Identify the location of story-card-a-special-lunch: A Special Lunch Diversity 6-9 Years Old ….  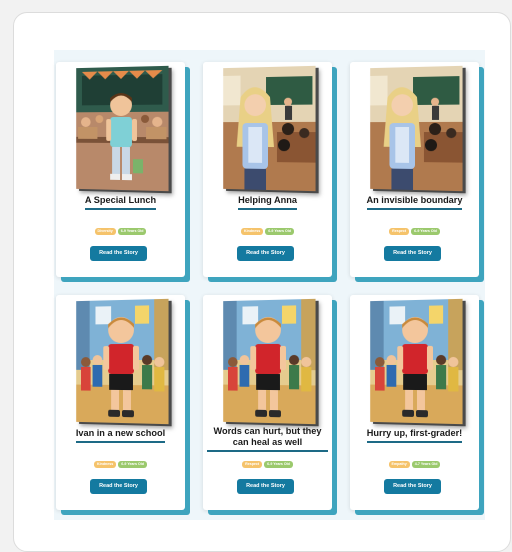
(120, 169).